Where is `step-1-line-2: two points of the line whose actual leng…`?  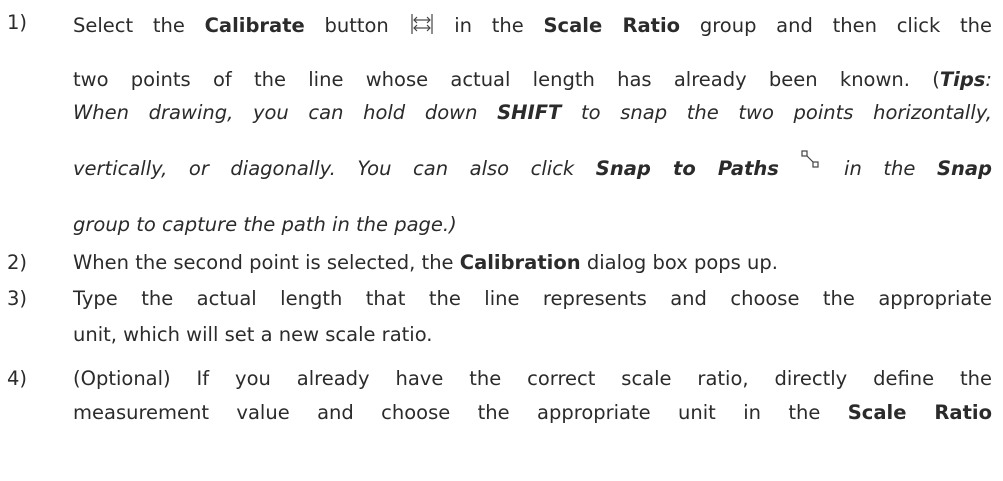 step-1-line-2: two points of the line whose actual leng… is located at coordinates (532, 79).